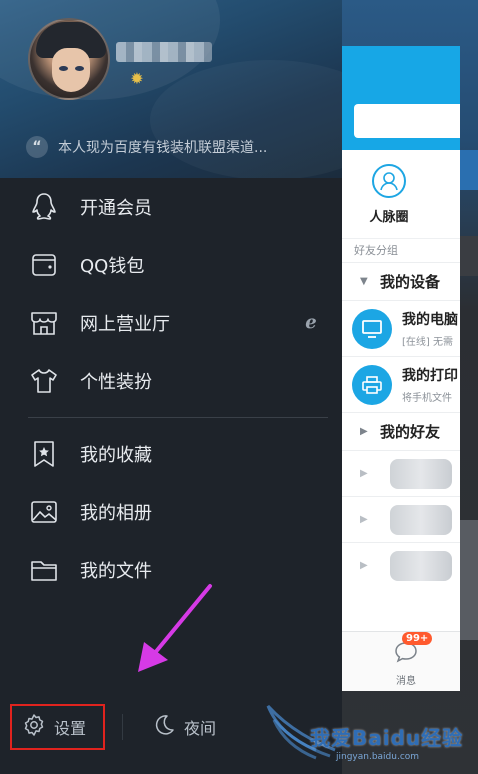  I want to click on baidu-jingyan-watermark: 我爱Baidu经验 jingyan.baidu.com, so click(372, 732).